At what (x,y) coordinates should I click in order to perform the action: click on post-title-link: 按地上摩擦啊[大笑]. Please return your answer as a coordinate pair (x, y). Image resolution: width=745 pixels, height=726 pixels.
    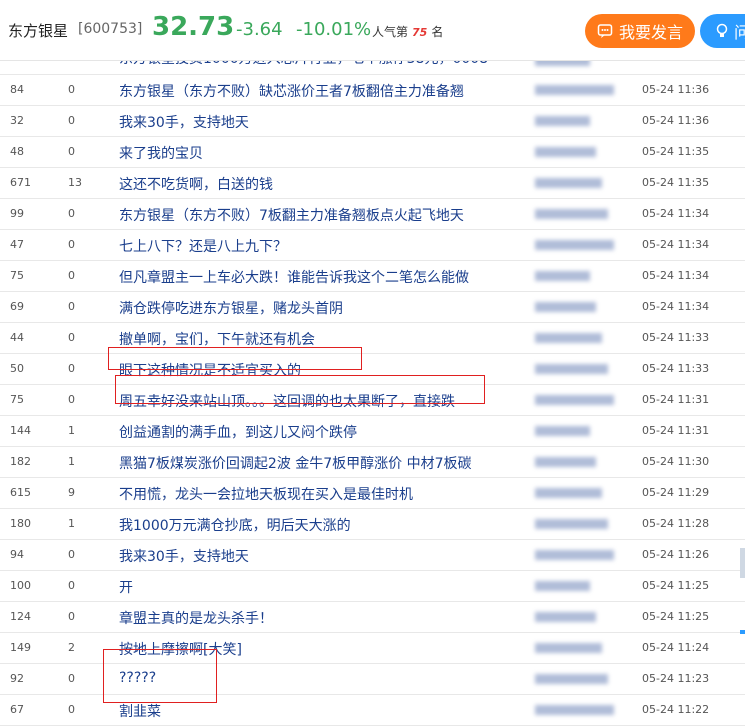
    Looking at the image, I should click on (180, 649).